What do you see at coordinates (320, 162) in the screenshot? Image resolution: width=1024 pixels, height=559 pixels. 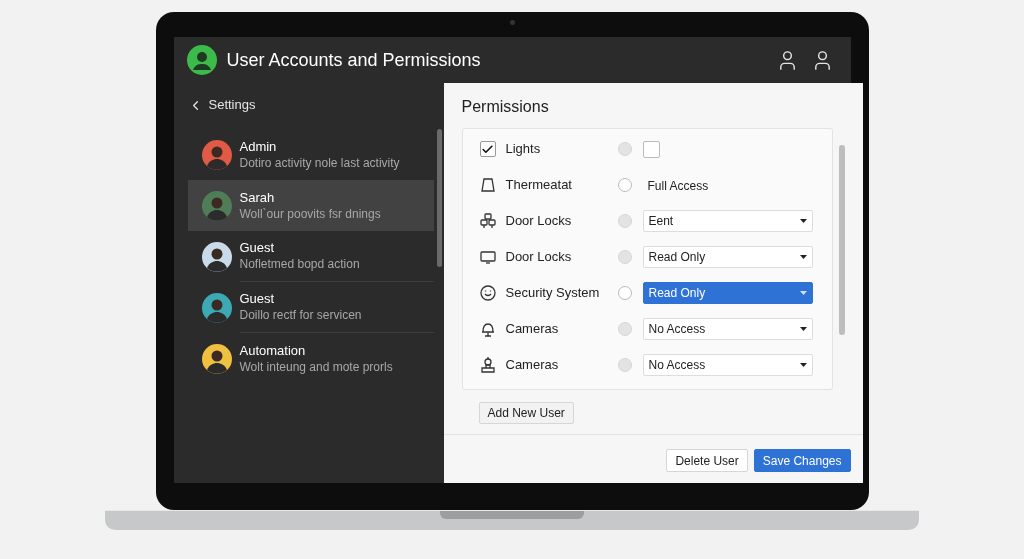 I see `user-detail: Dotiro activity nole last activity` at bounding box center [320, 162].